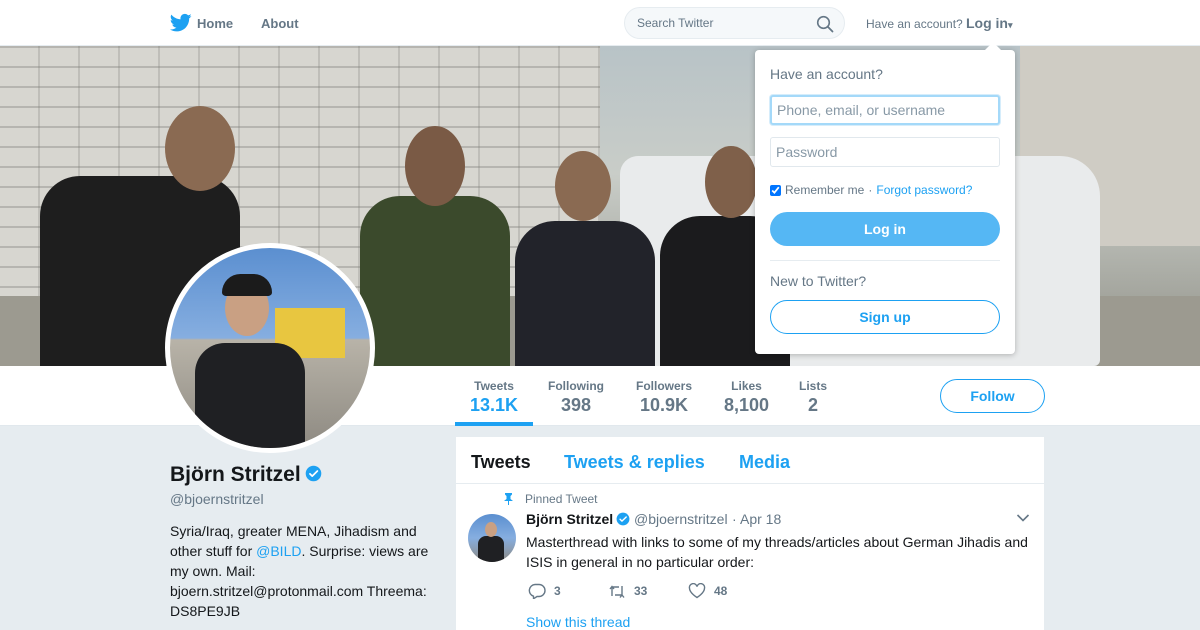 This screenshot has height=630, width=1200. I want to click on stat-lists: Lists 2, so click(813, 397).